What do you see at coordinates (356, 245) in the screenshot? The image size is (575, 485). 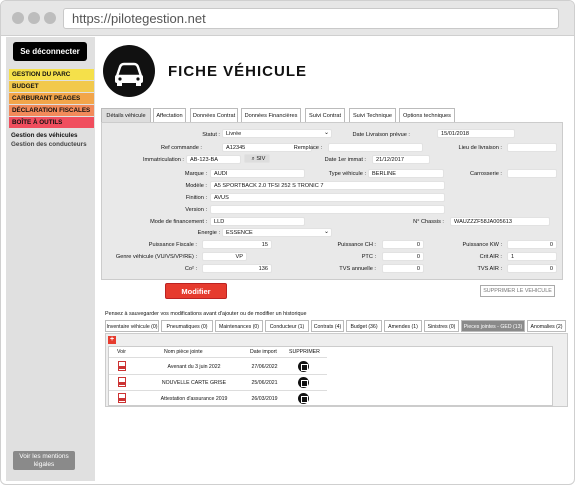 I see `puissance-ch-label: Puissance CH :` at bounding box center [356, 245].